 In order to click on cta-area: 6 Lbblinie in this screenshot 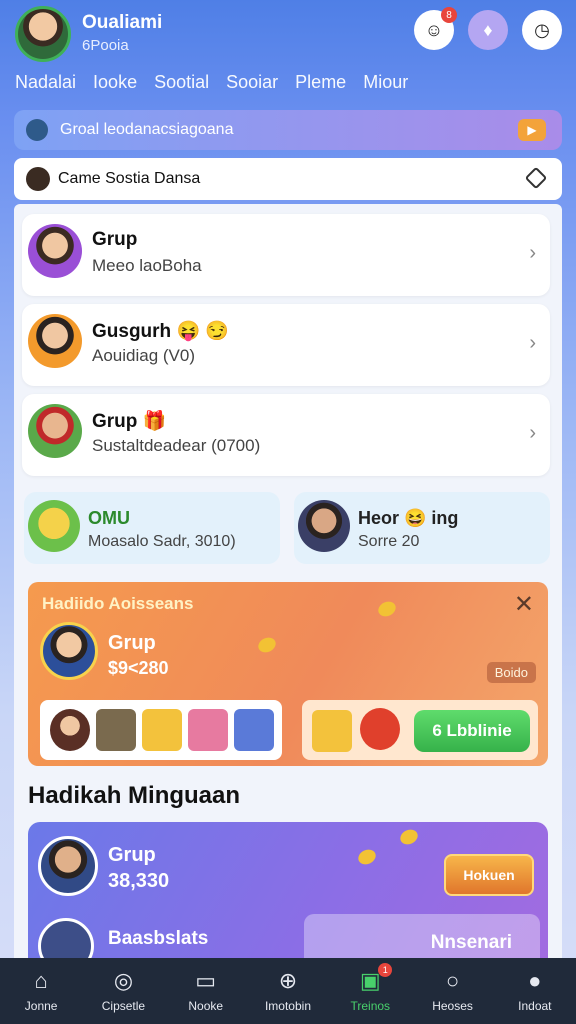, I will do `click(420, 730)`.